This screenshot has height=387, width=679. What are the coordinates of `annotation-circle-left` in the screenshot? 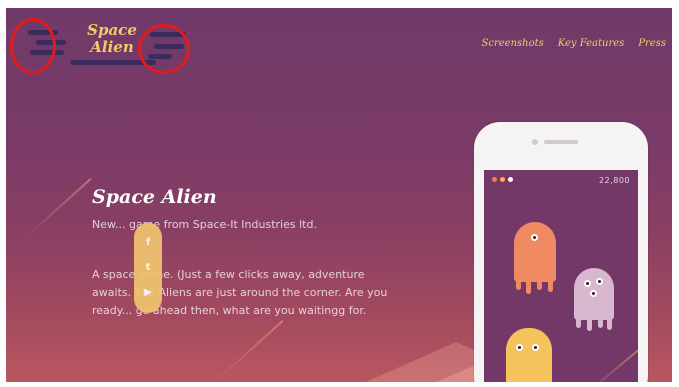 It's located at (33, 46).